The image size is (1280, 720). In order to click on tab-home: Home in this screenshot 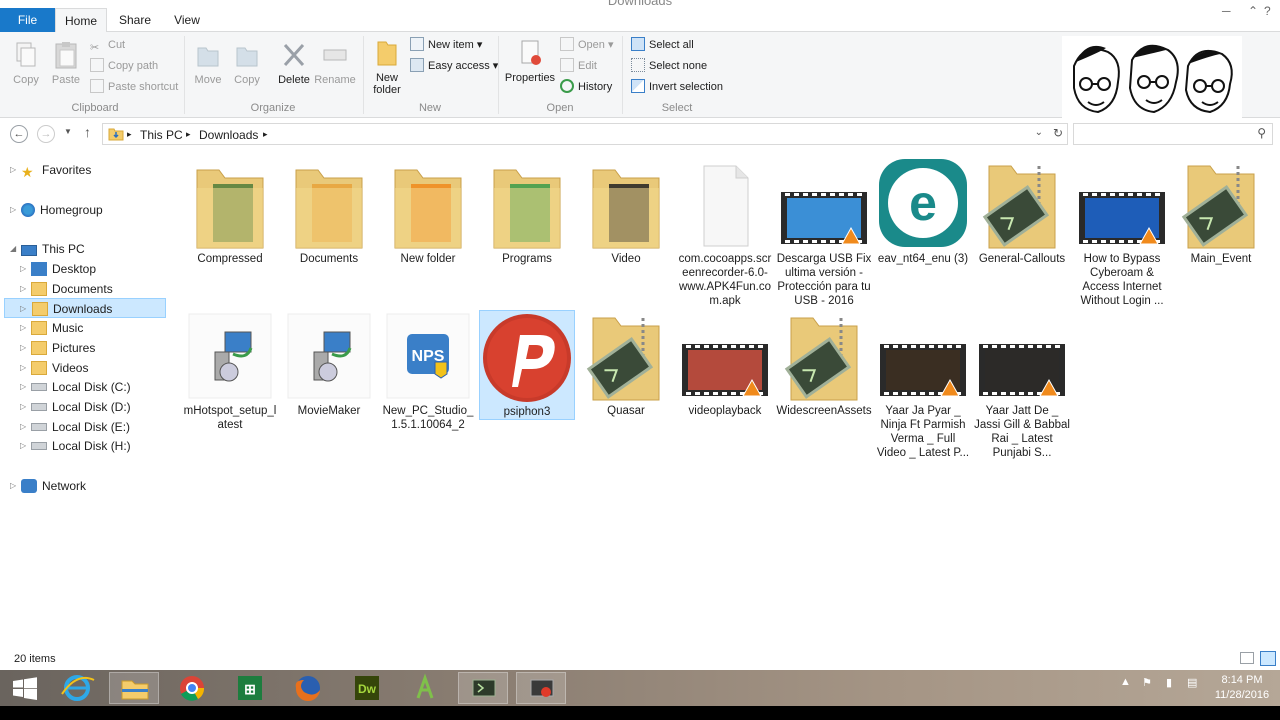, I will do `click(81, 20)`.